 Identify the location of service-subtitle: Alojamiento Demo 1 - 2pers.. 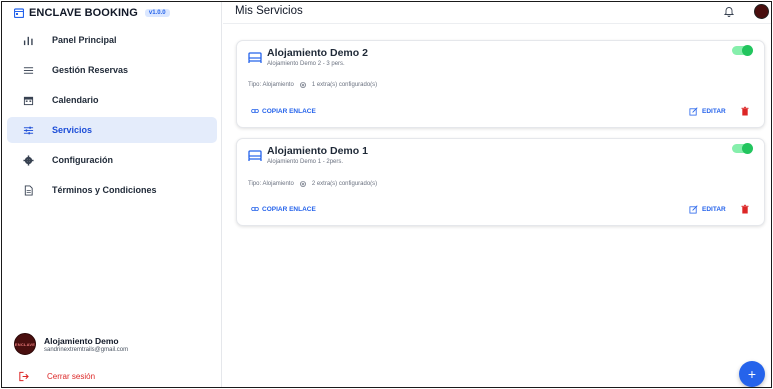
(305, 162).